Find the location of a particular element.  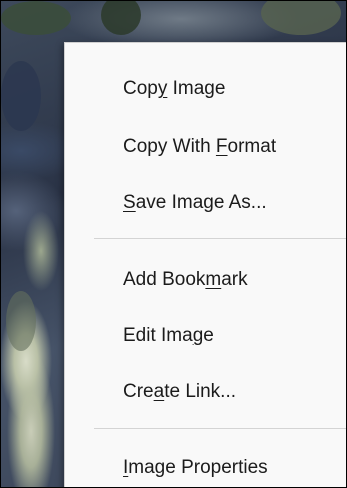

access-key: a is located at coordinates (159, 391).